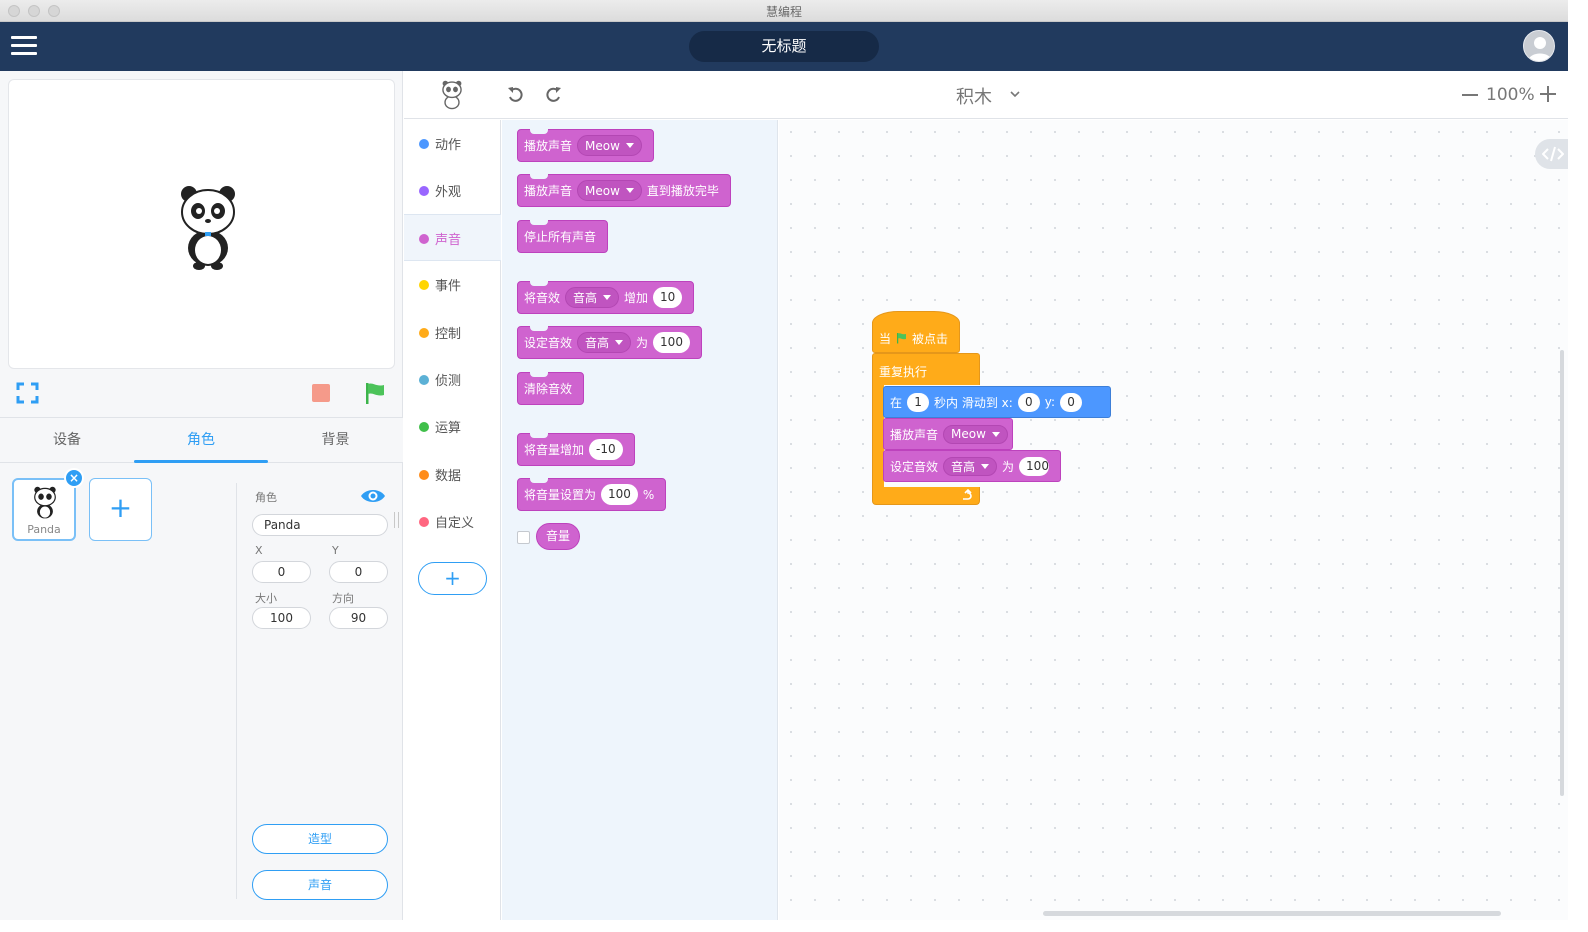  What do you see at coordinates (335, 441) in the screenshot?
I see `tab-backgrounds: 背景` at bounding box center [335, 441].